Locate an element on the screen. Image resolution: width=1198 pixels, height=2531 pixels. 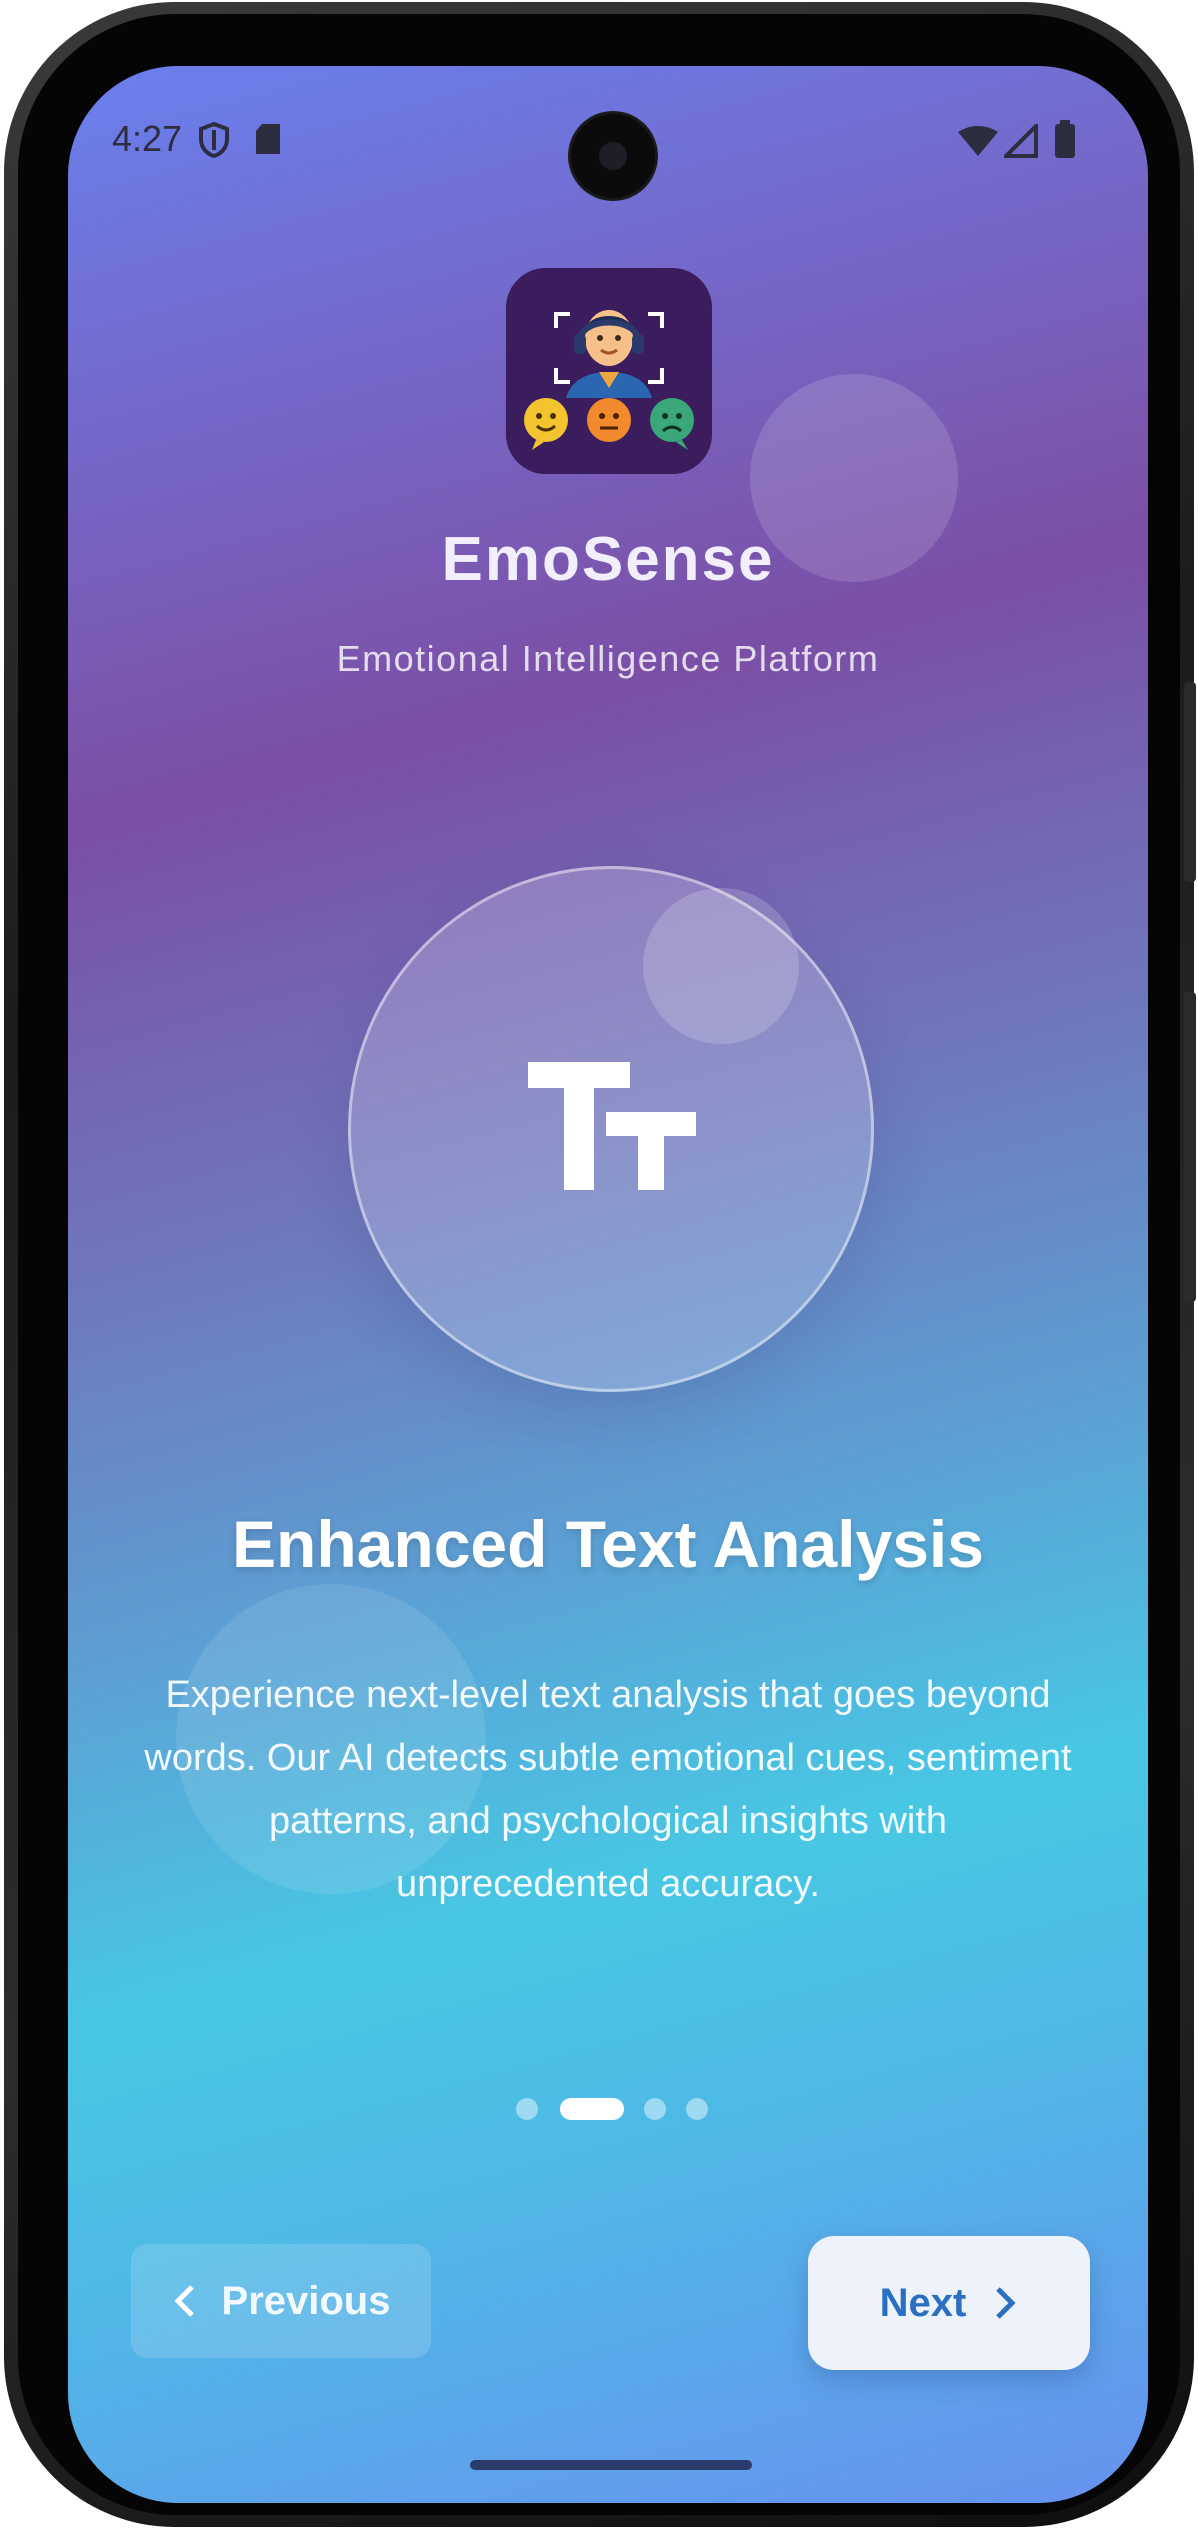
previous-button: Previous is located at coordinates (281, 2301).